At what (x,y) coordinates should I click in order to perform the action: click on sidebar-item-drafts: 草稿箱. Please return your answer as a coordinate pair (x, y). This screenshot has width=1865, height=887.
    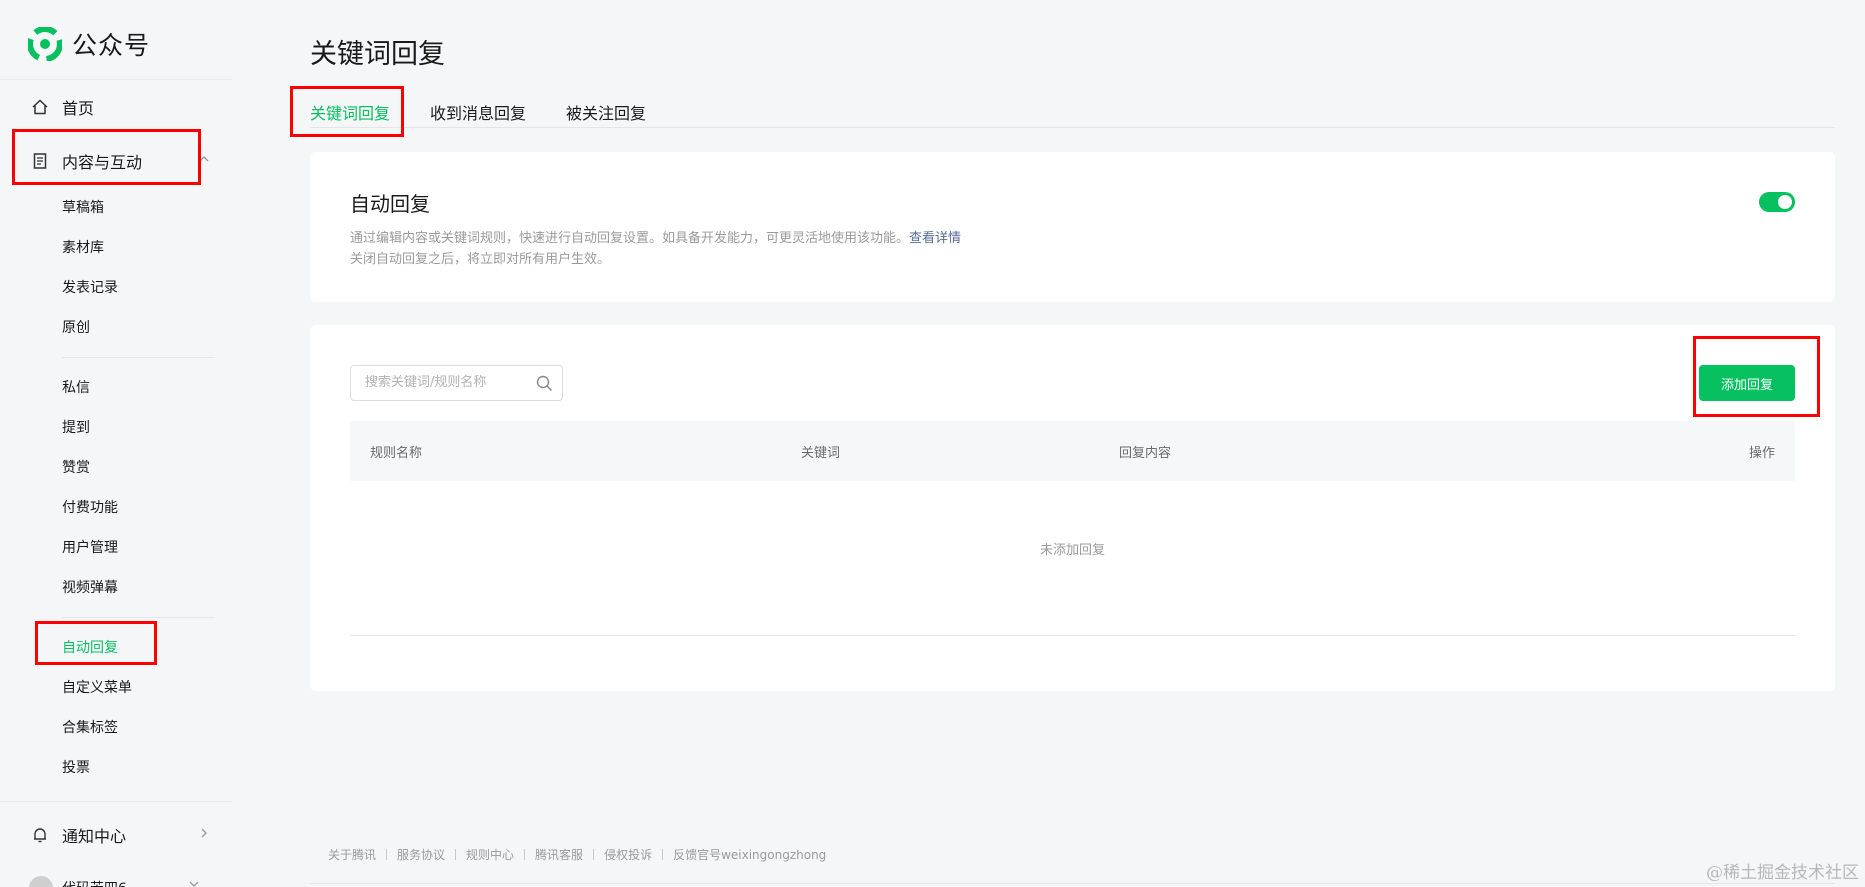
    Looking at the image, I should click on (83, 207).